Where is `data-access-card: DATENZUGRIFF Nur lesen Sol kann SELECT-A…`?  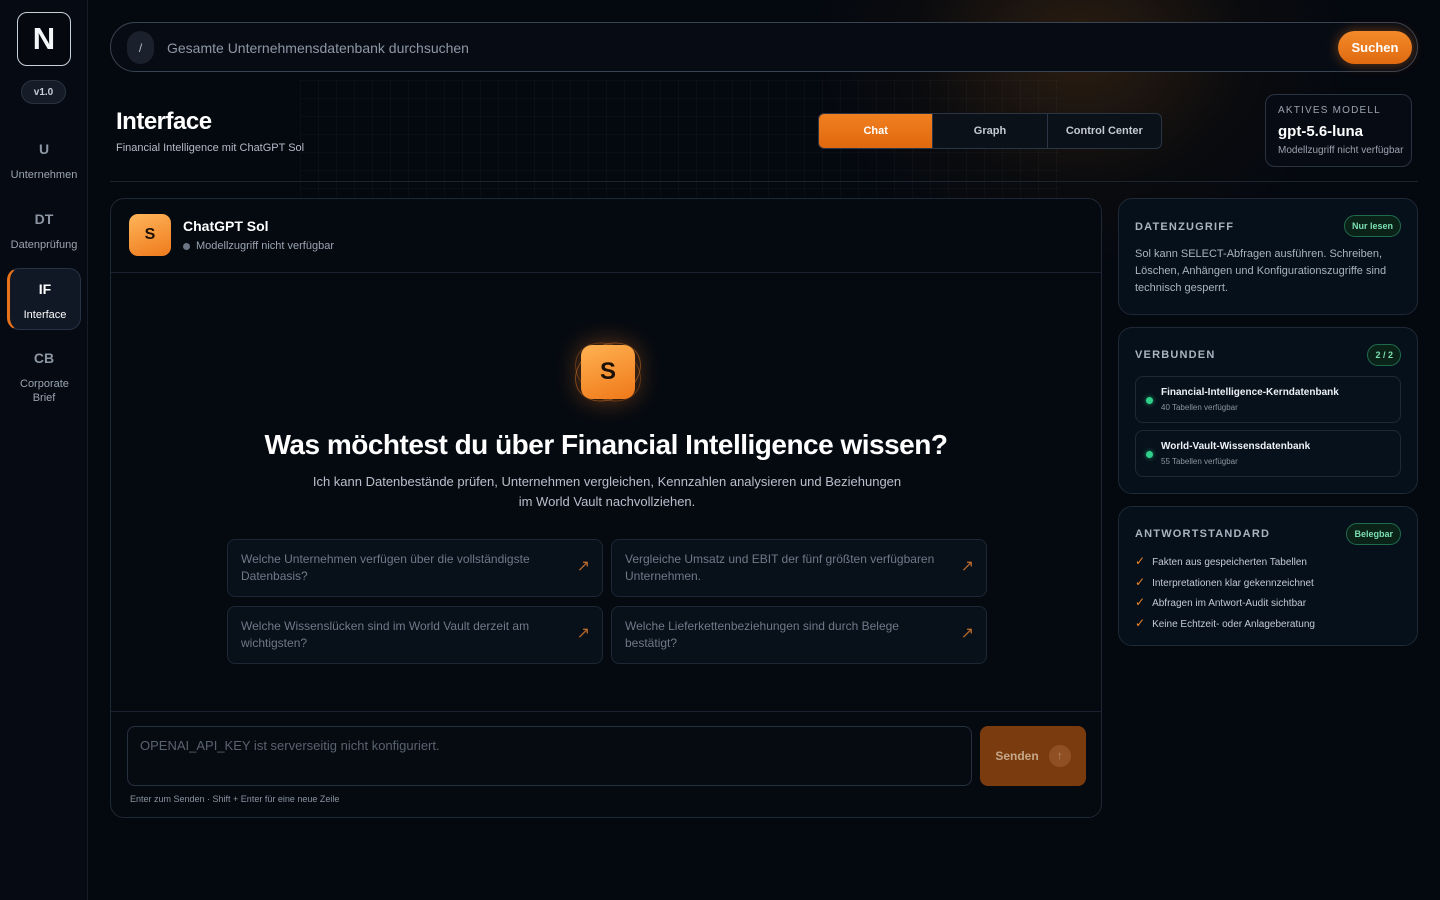
data-access-card: DATENZUGRIFF Nur lesen Sol kann SELECT-A… is located at coordinates (1268, 256).